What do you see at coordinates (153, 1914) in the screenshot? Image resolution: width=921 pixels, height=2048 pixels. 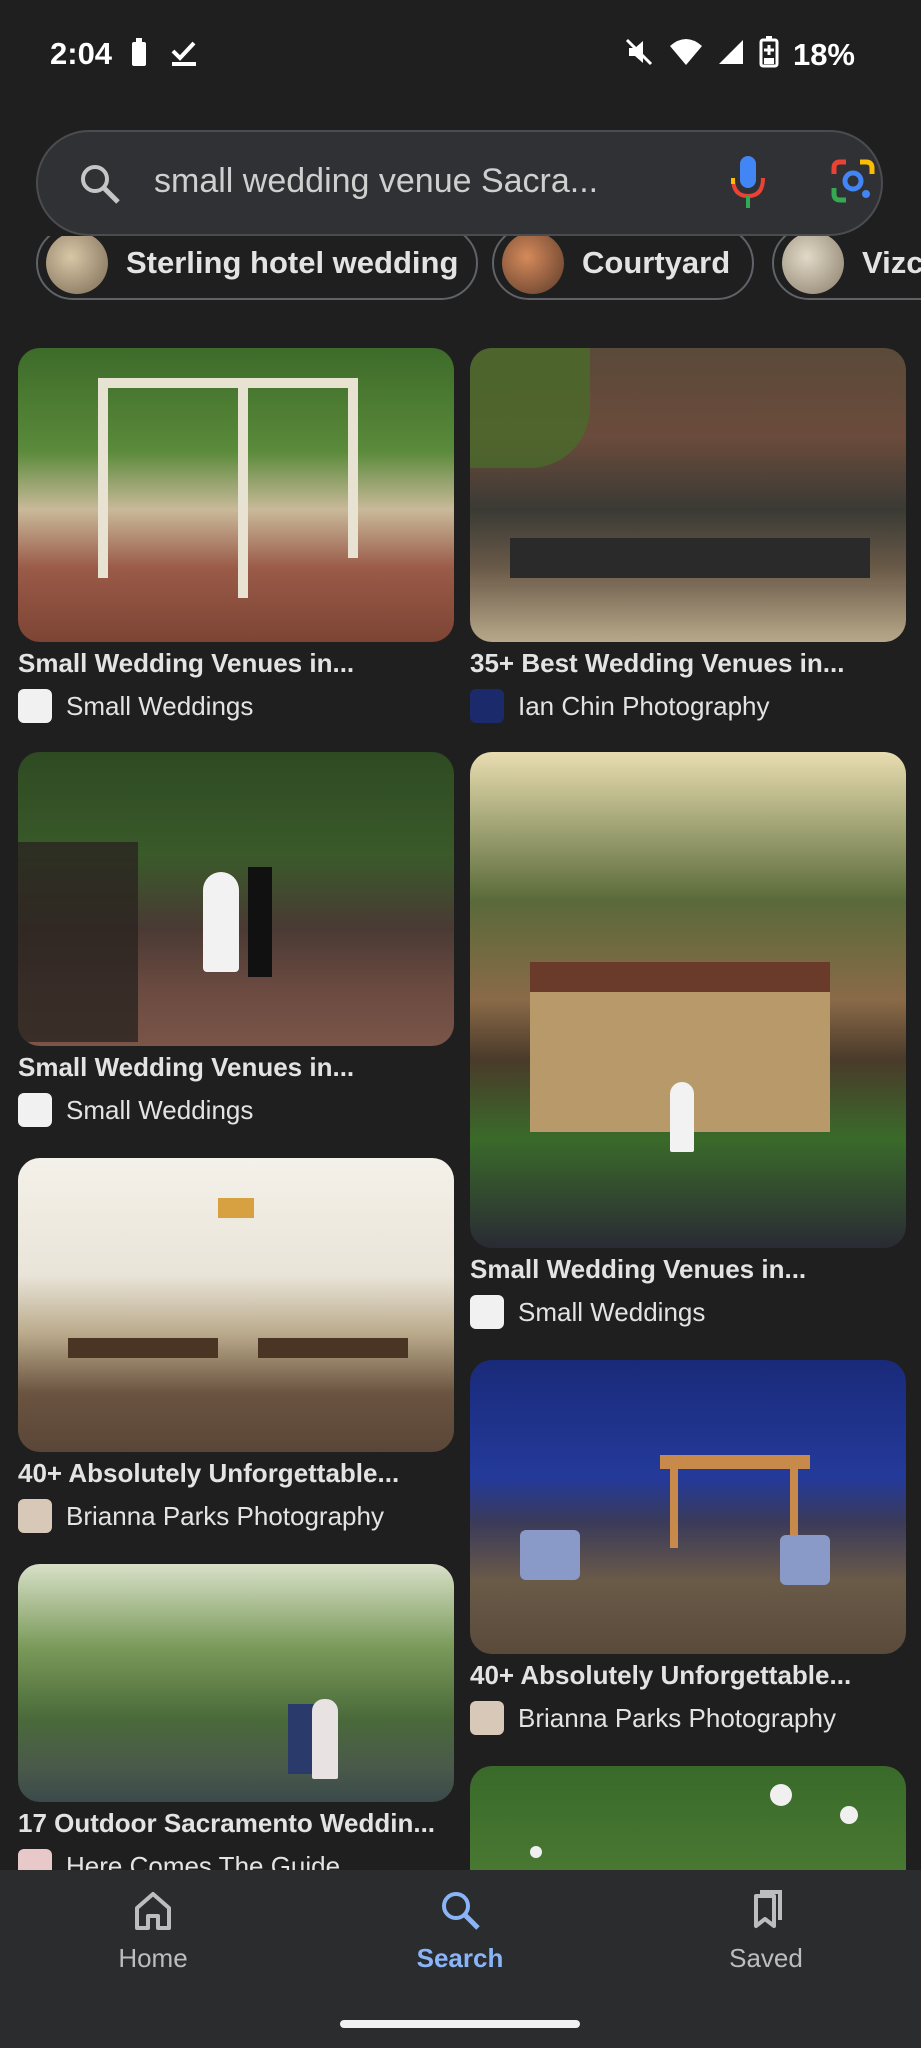 I see `home-icon` at bounding box center [153, 1914].